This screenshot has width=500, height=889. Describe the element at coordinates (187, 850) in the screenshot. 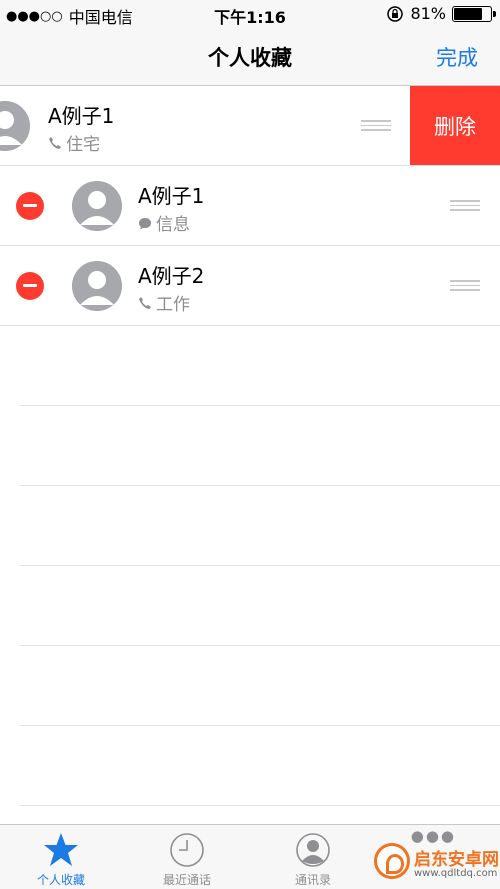

I see `clock-icon` at that location.